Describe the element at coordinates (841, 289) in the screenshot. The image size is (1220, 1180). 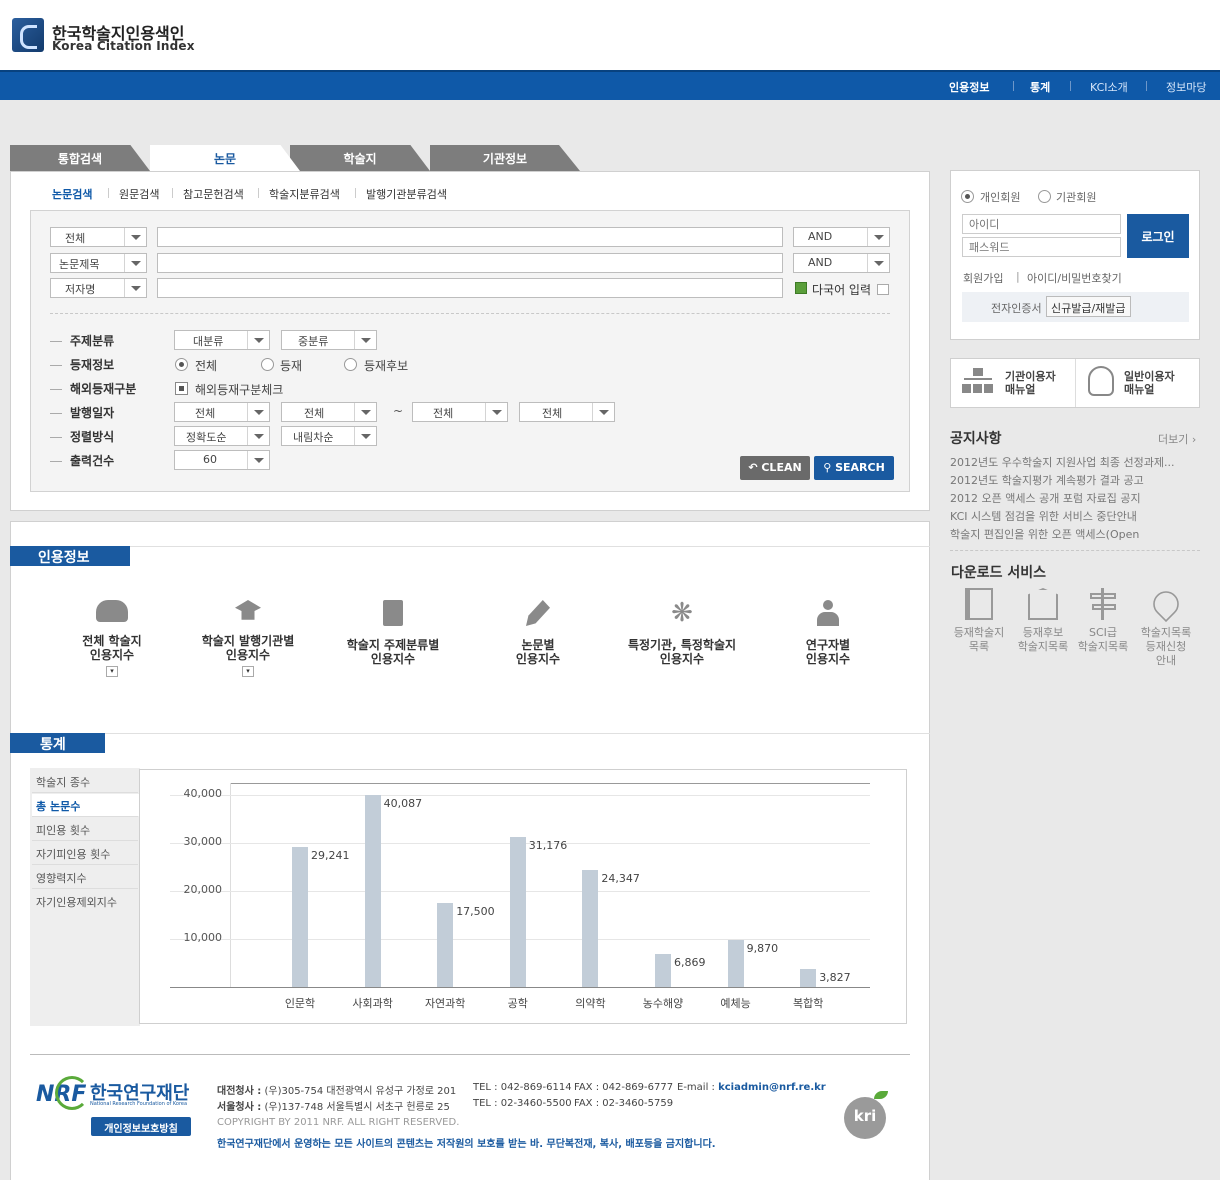
I see `multilang-input-link: 다국어 입력` at that location.